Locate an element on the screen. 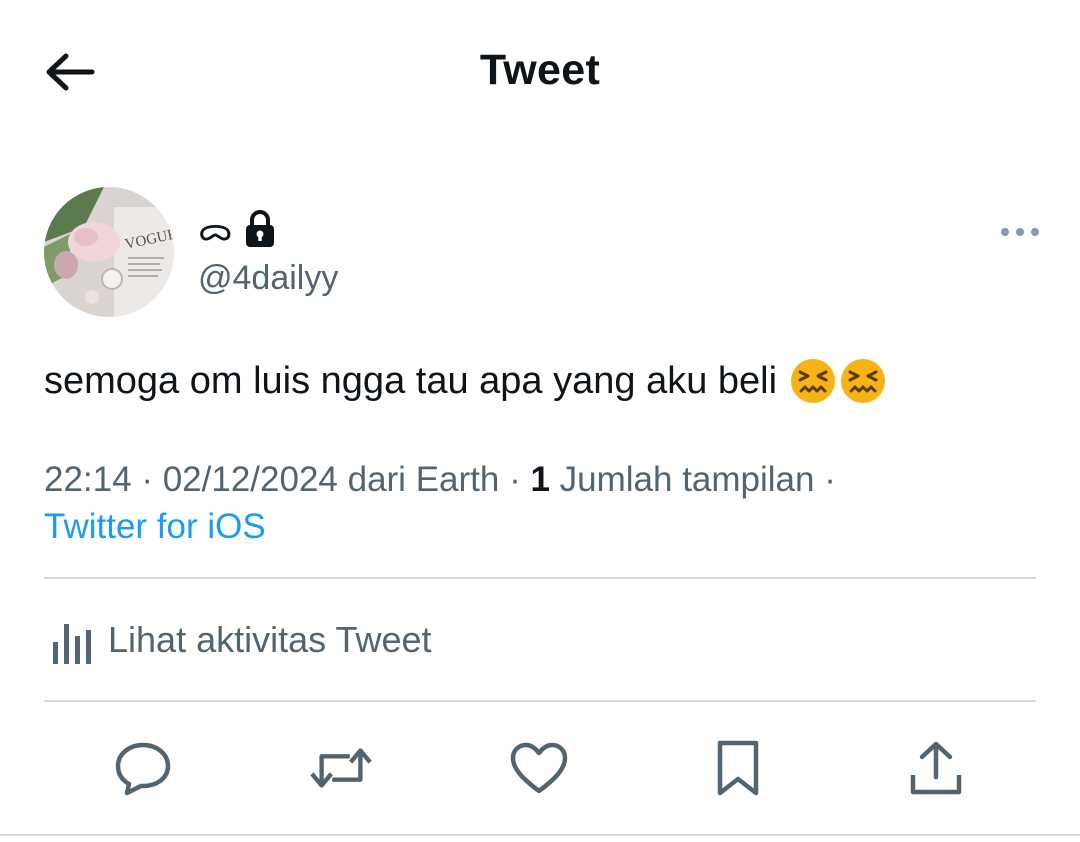 The width and height of the screenshot is (1080, 842). action-bar is located at coordinates (540, 768).